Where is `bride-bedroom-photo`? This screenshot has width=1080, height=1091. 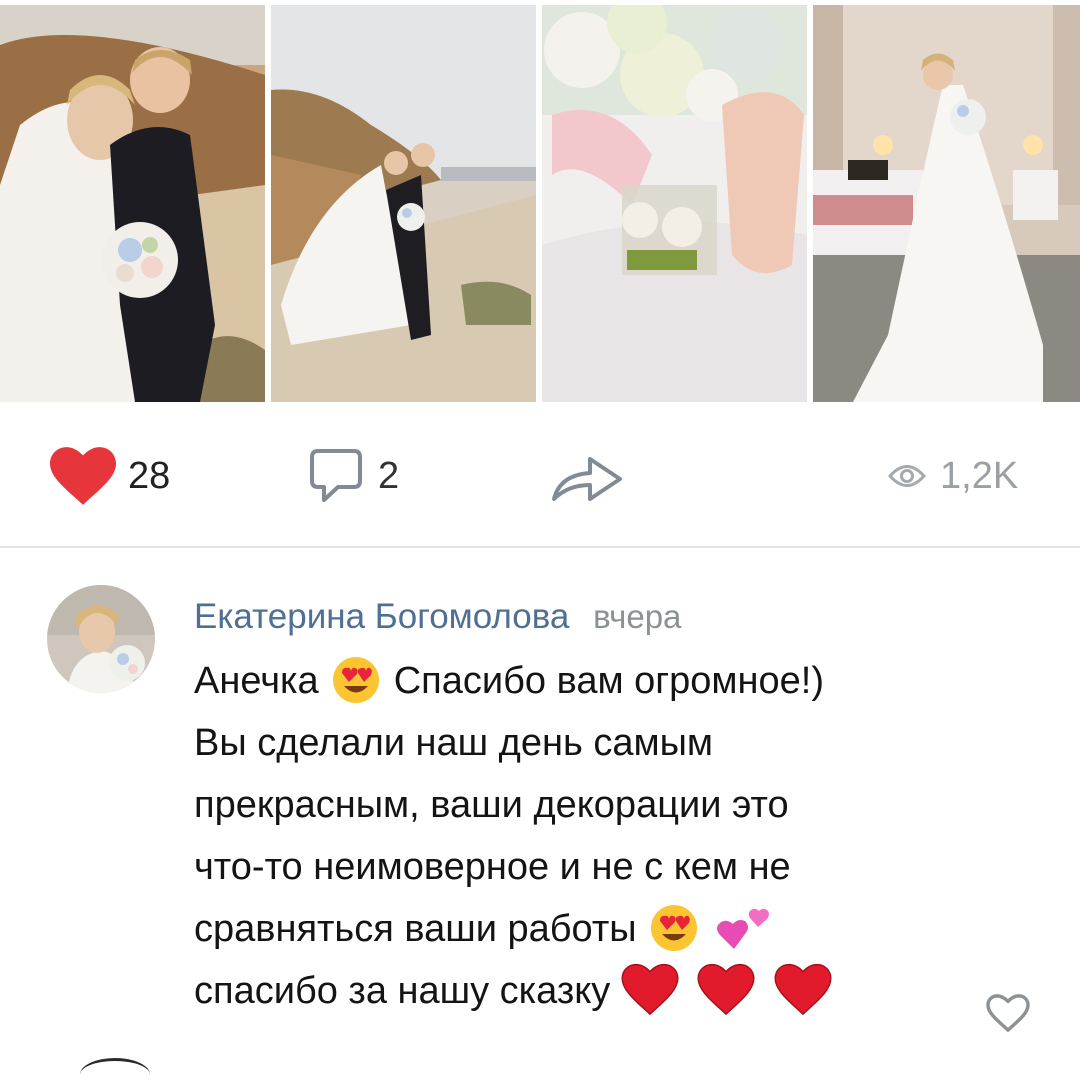 bride-bedroom-photo is located at coordinates (946, 203).